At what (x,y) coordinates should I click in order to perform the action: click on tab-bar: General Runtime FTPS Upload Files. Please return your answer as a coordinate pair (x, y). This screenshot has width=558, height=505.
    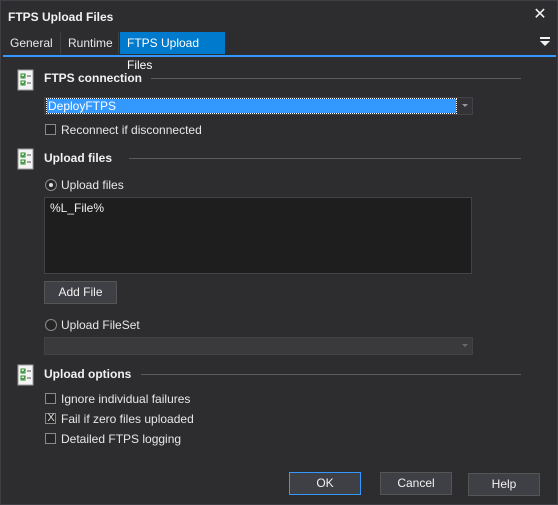
    Looking at the image, I should click on (279, 51).